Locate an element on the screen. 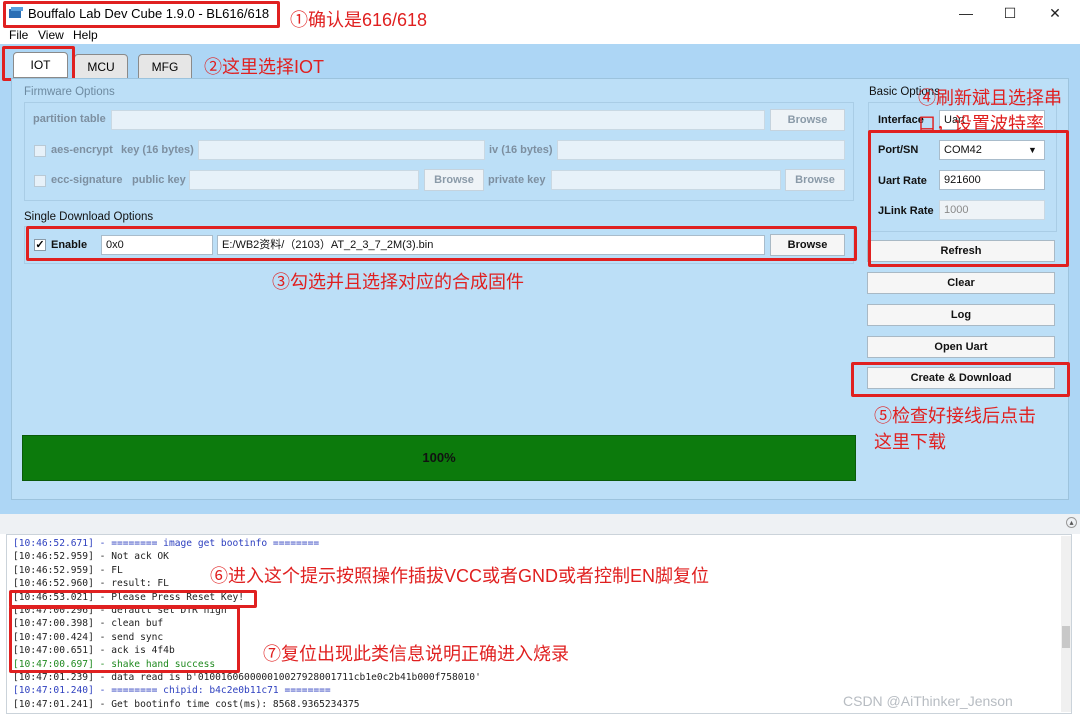  firmware-options-label: Firmware Options is located at coordinates (69, 92).